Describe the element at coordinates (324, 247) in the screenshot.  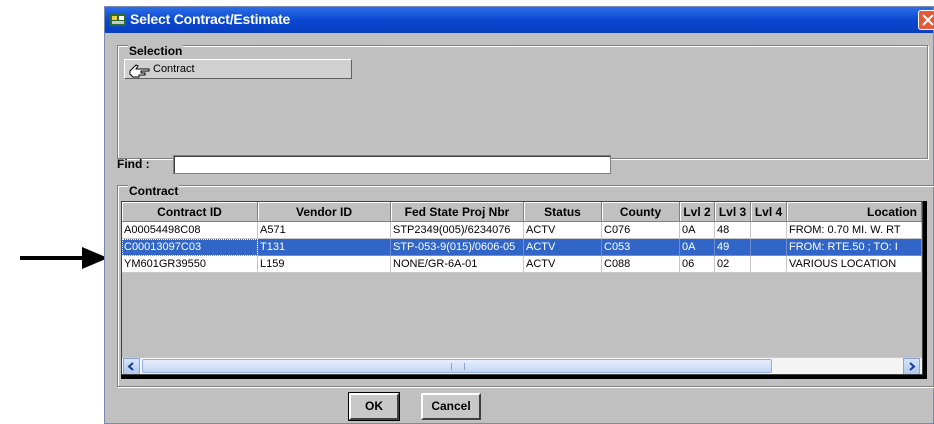
I see `cell-vendor-id: T131` at that location.